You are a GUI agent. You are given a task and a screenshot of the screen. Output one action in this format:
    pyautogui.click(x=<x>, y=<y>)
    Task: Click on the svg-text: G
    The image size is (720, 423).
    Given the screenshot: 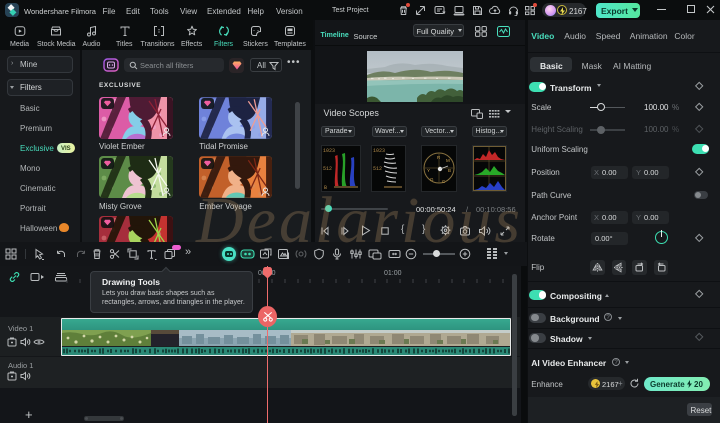 What is the action you would take?
    pyautogui.click(x=432, y=179)
    